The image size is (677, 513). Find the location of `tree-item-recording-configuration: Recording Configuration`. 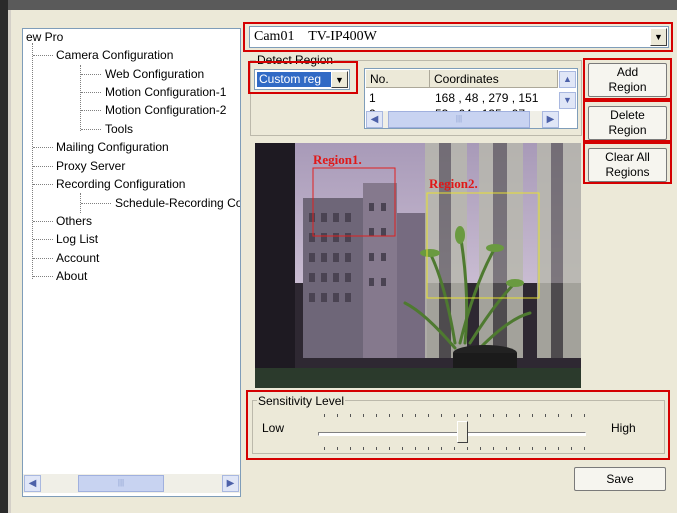

tree-item-recording-configuration: Recording Configuration is located at coordinates (120, 184).